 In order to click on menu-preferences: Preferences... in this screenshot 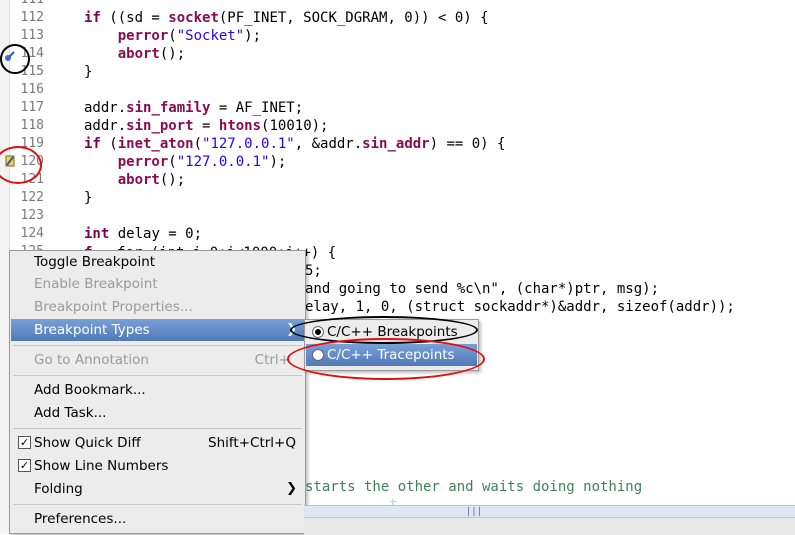, I will do `click(157, 519)`.